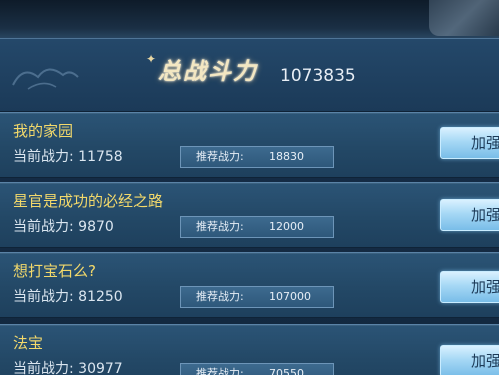  Describe the element at coordinates (28, 343) in the screenshot. I see `row-title: 法宝` at that location.